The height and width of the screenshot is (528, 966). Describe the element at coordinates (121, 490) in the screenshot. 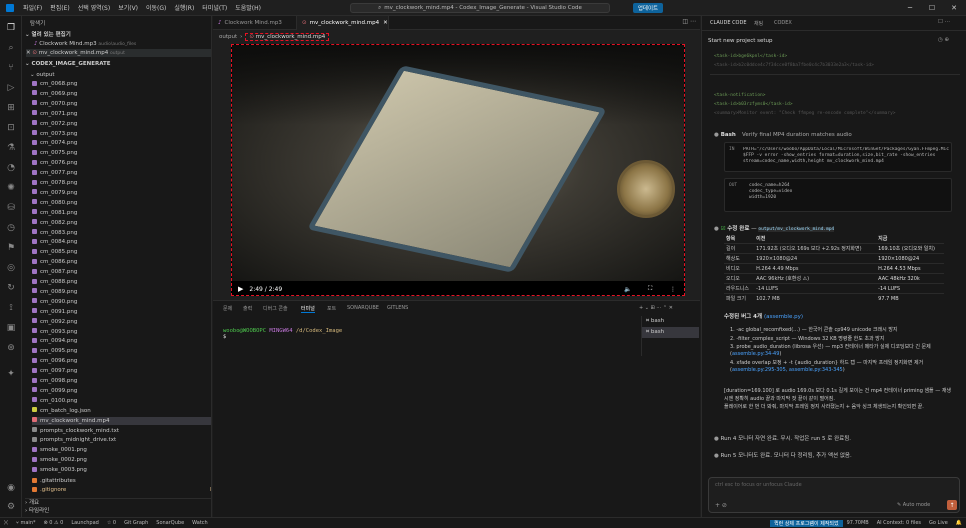

I see `file-gitignore: .gitignoreM` at that location.